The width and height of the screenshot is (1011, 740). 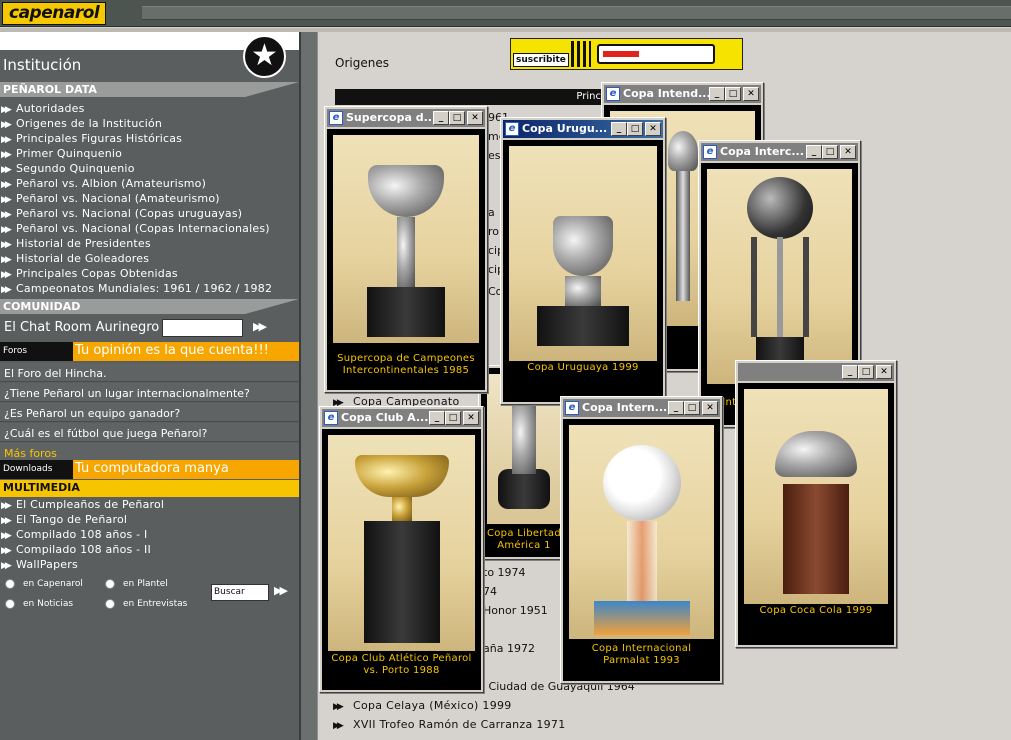 I want to click on chat-label: El Chat Room Aurinegro, so click(x=81, y=327).